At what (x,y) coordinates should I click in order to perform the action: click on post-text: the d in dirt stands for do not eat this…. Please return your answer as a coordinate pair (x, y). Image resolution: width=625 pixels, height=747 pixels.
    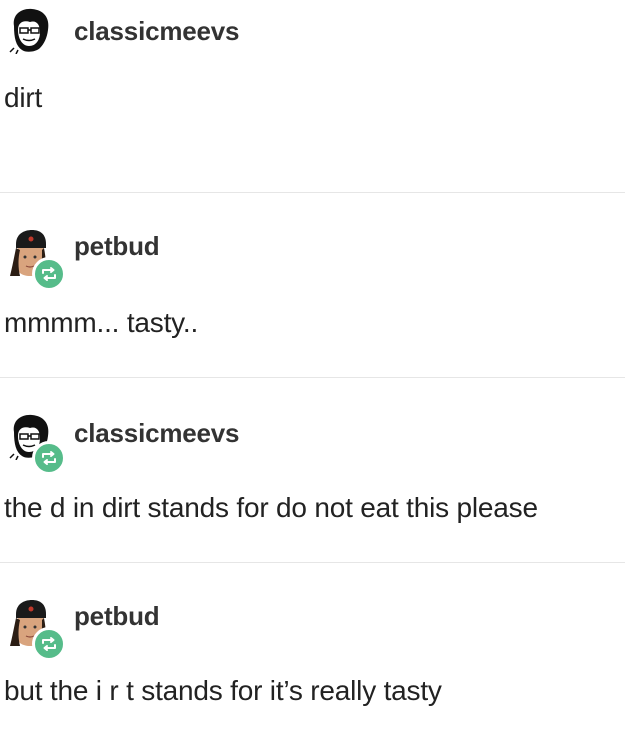
    Looking at the image, I should click on (271, 507).